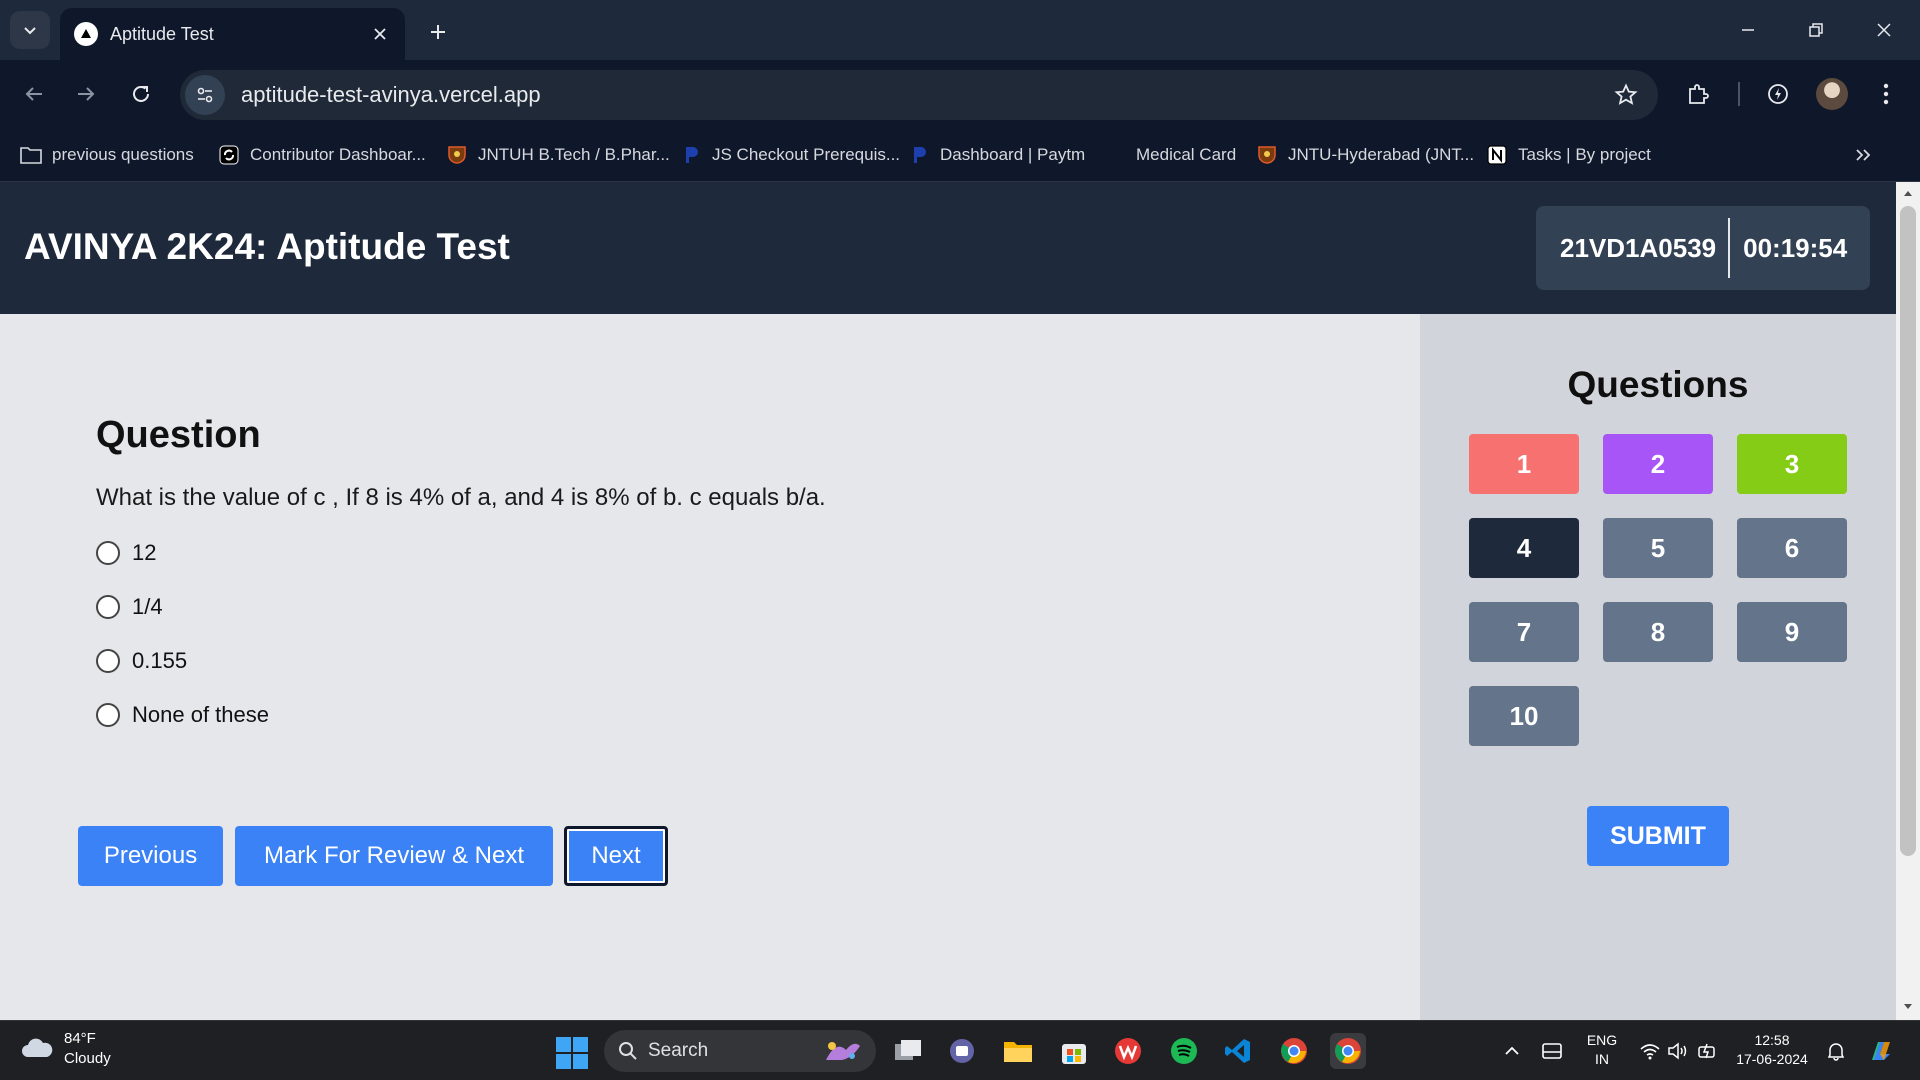  Describe the element at coordinates (1128, 1051) in the screenshot. I see `wps-office-icon` at that location.